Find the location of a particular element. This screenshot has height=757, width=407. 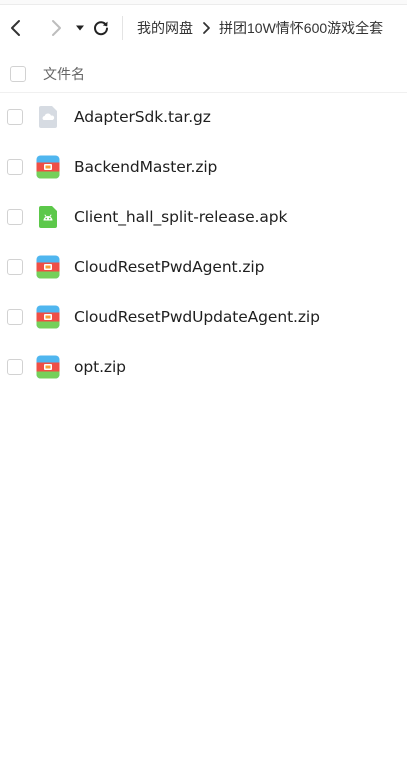

breadcrumb-separator-icon is located at coordinates (206, 28).